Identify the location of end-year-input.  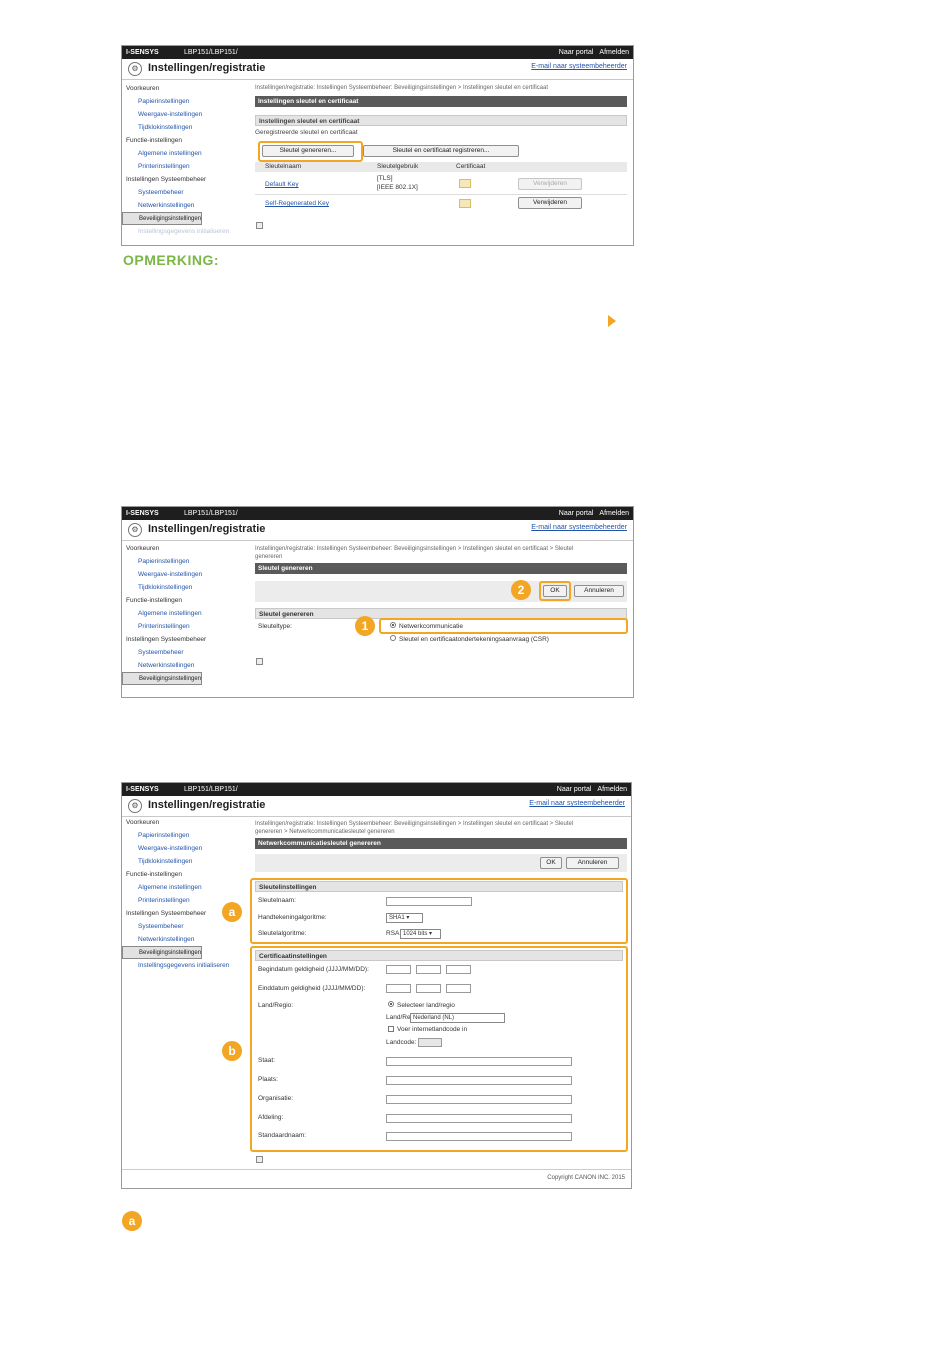
(398, 988).